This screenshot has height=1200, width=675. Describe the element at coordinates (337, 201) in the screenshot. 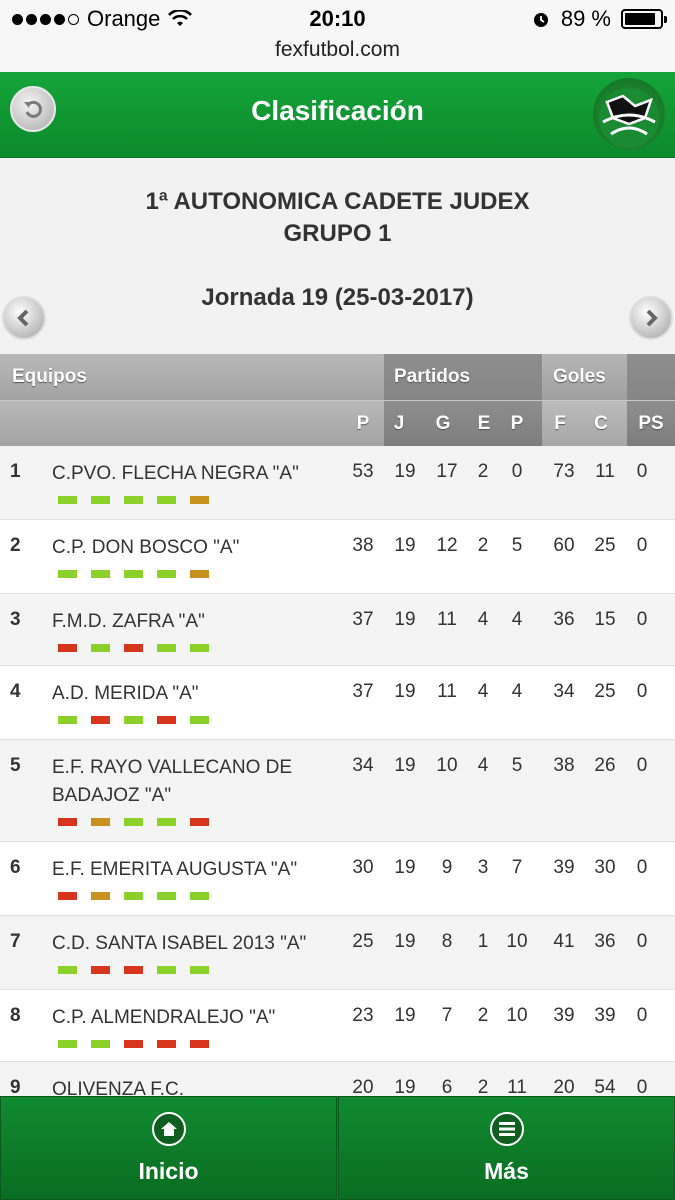

I see `league-name: 1ª AUTONOMICA CADETE JUDEX` at that location.